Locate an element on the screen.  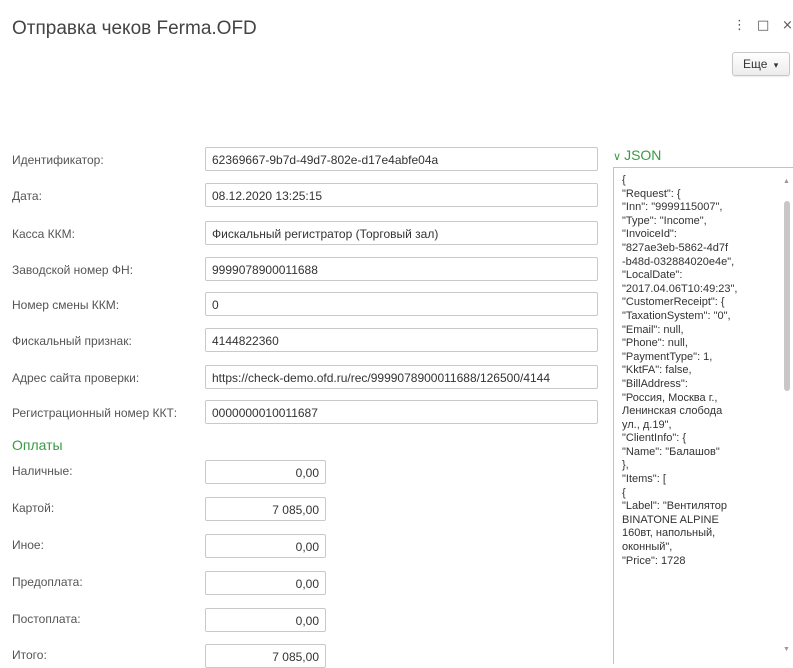
chevron-down-icon: ▾ is located at coordinates (776, 65).